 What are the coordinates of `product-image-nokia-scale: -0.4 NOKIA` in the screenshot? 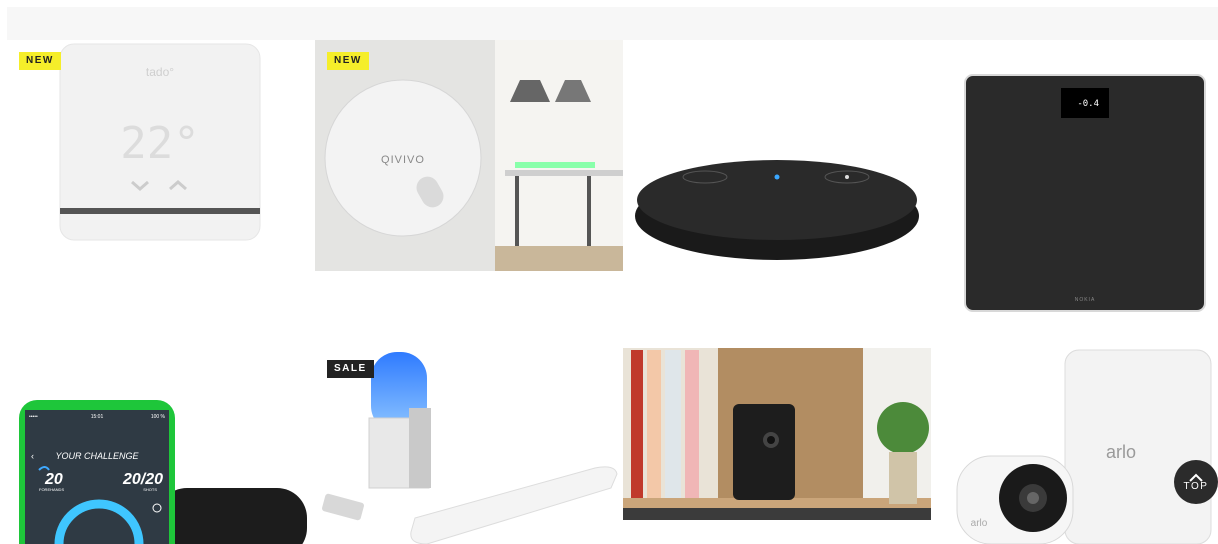 It's located at (1085, 193).